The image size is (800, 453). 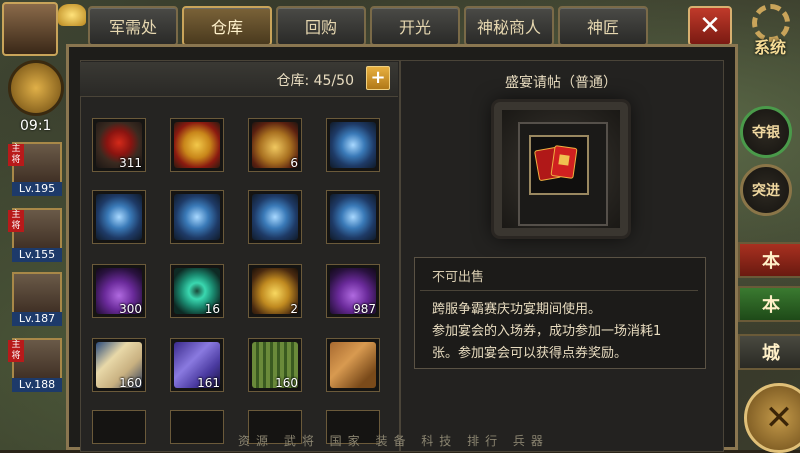 I want to click on hero-level: Lv.188, so click(x=37, y=385).